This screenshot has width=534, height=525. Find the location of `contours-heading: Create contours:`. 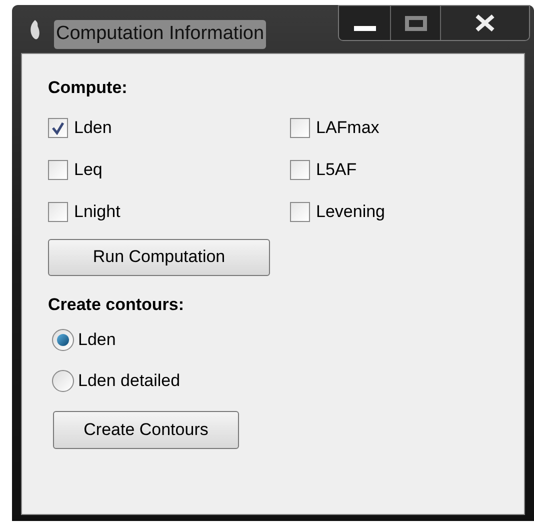

contours-heading: Create contours: is located at coordinates (117, 305).